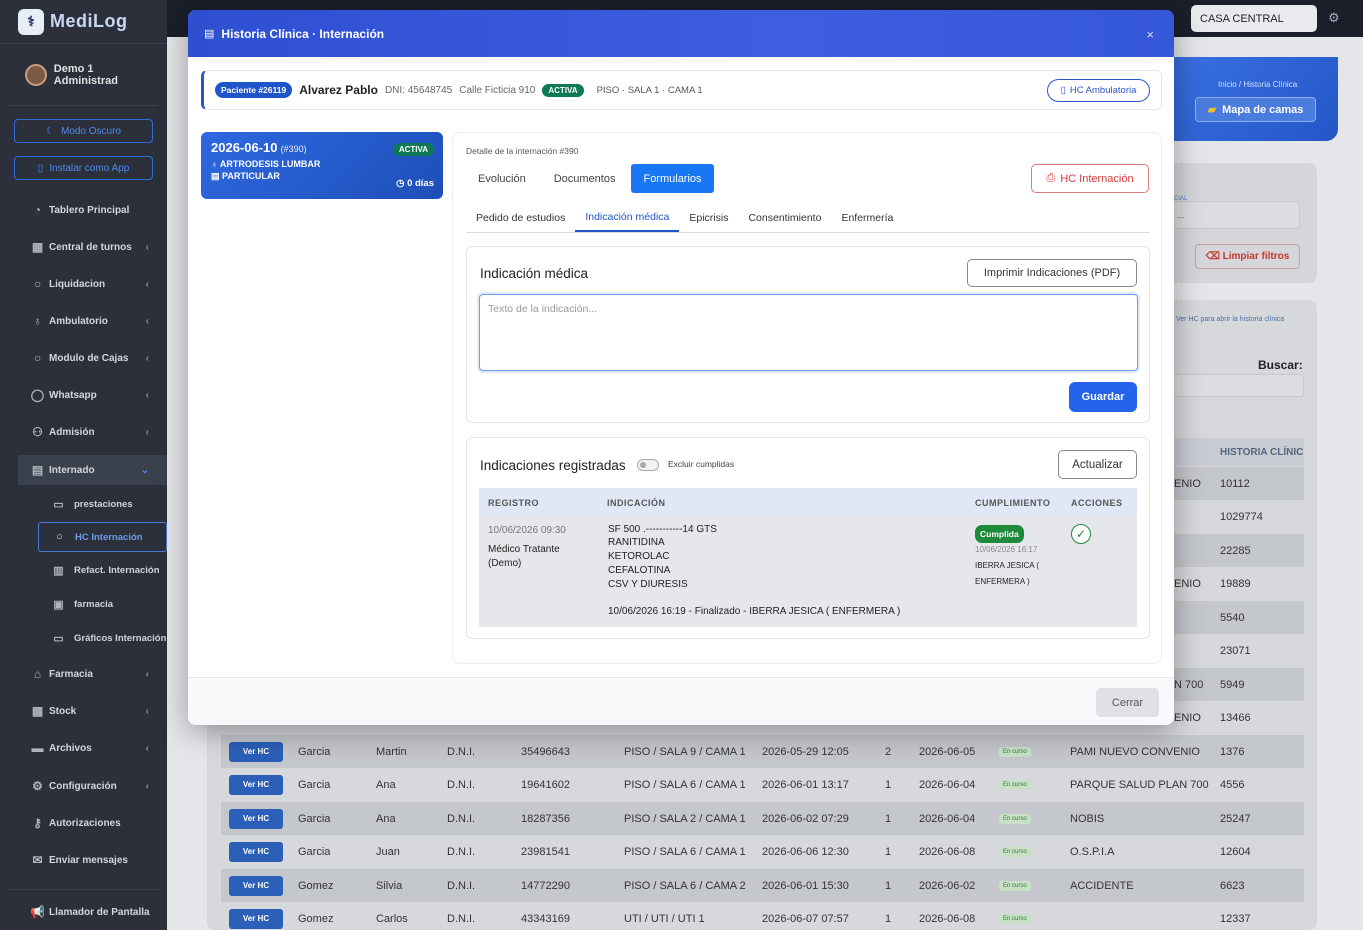 This screenshot has width=1363, height=930. Describe the element at coordinates (545, 918) in the screenshot. I see `cell: 43343169` at that location.